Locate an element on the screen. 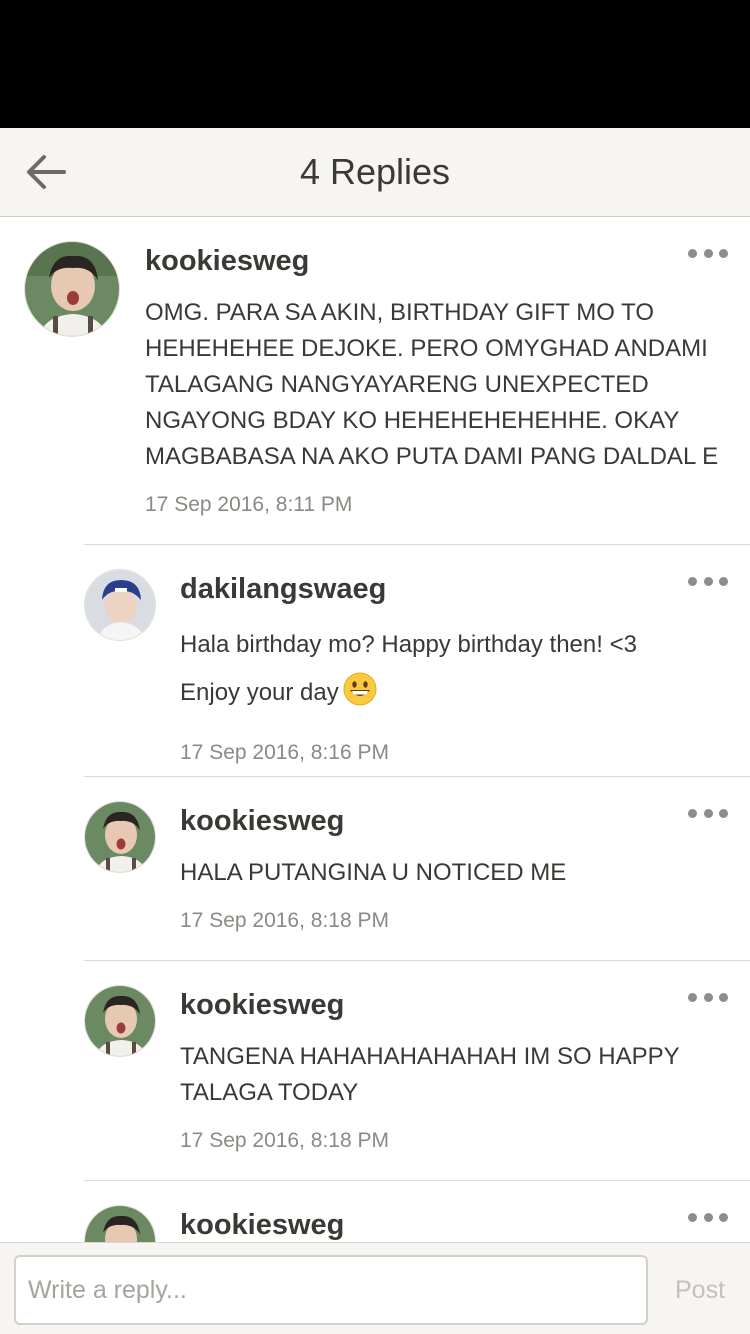 The width and height of the screenshot is (750, 1334). status-bar is located at coordinates (375, 64).